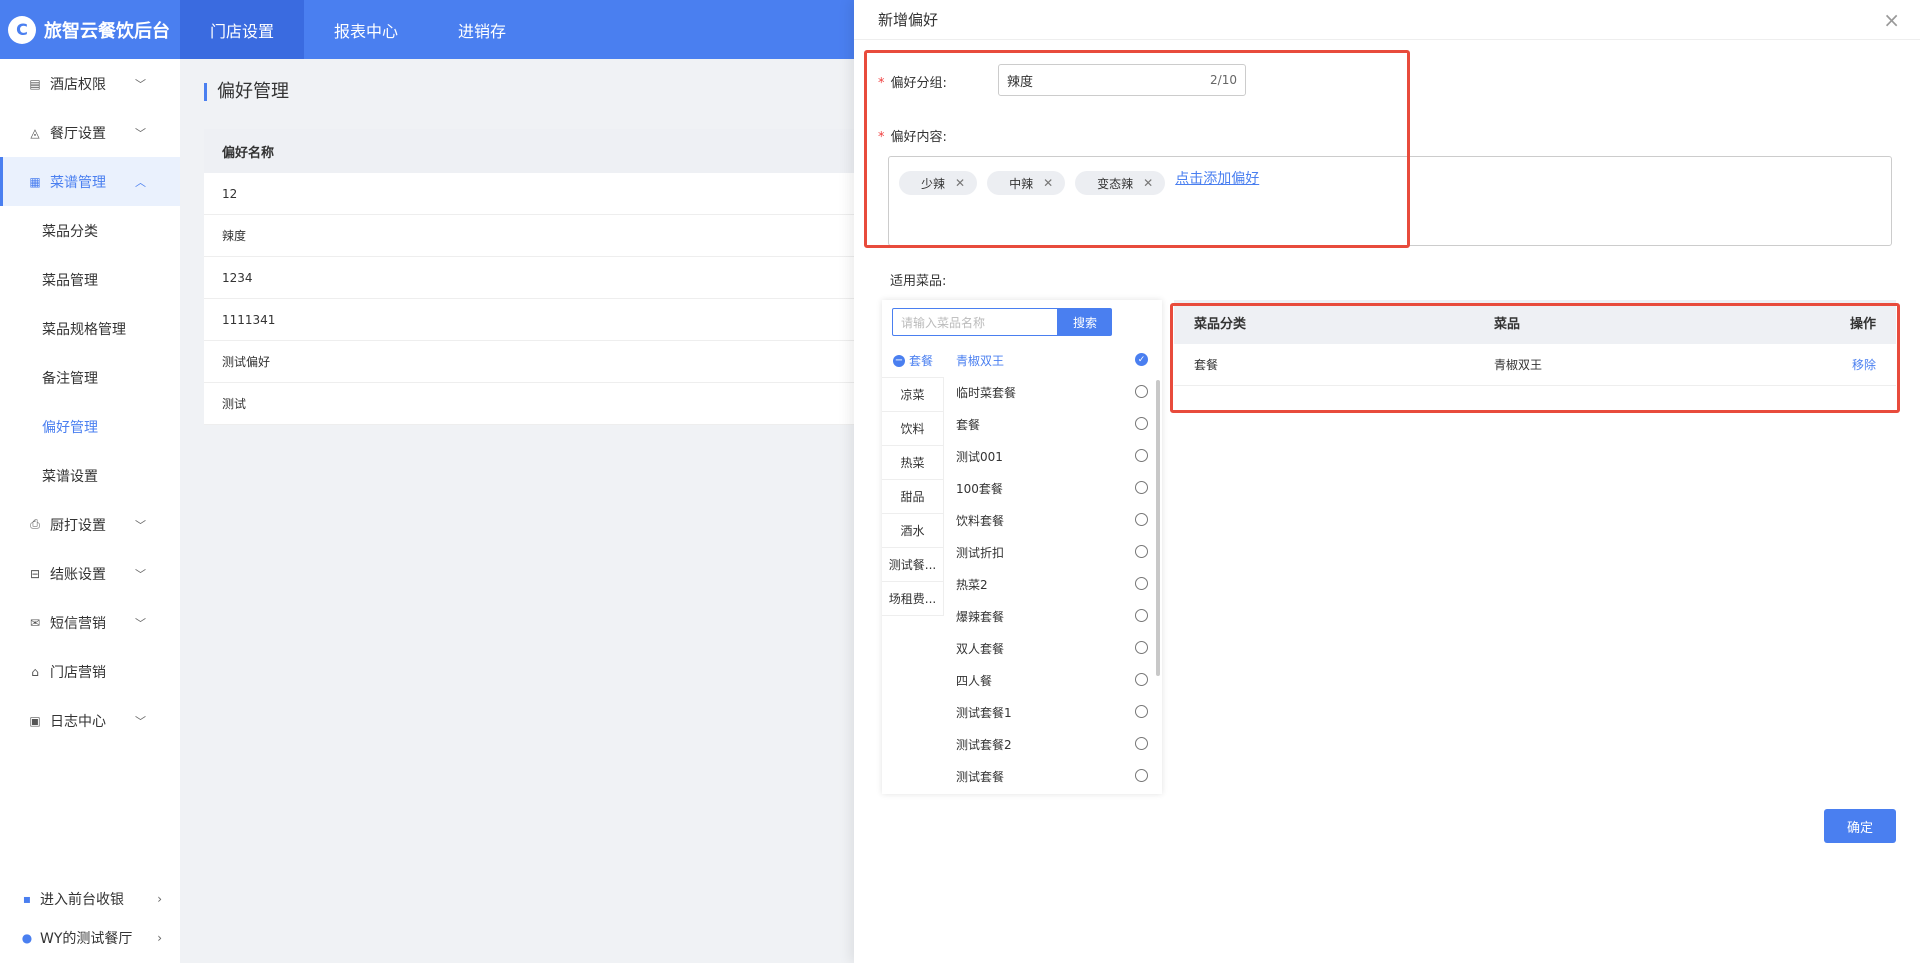  I want to click on dish-label: 测试001, so click(979, 456).